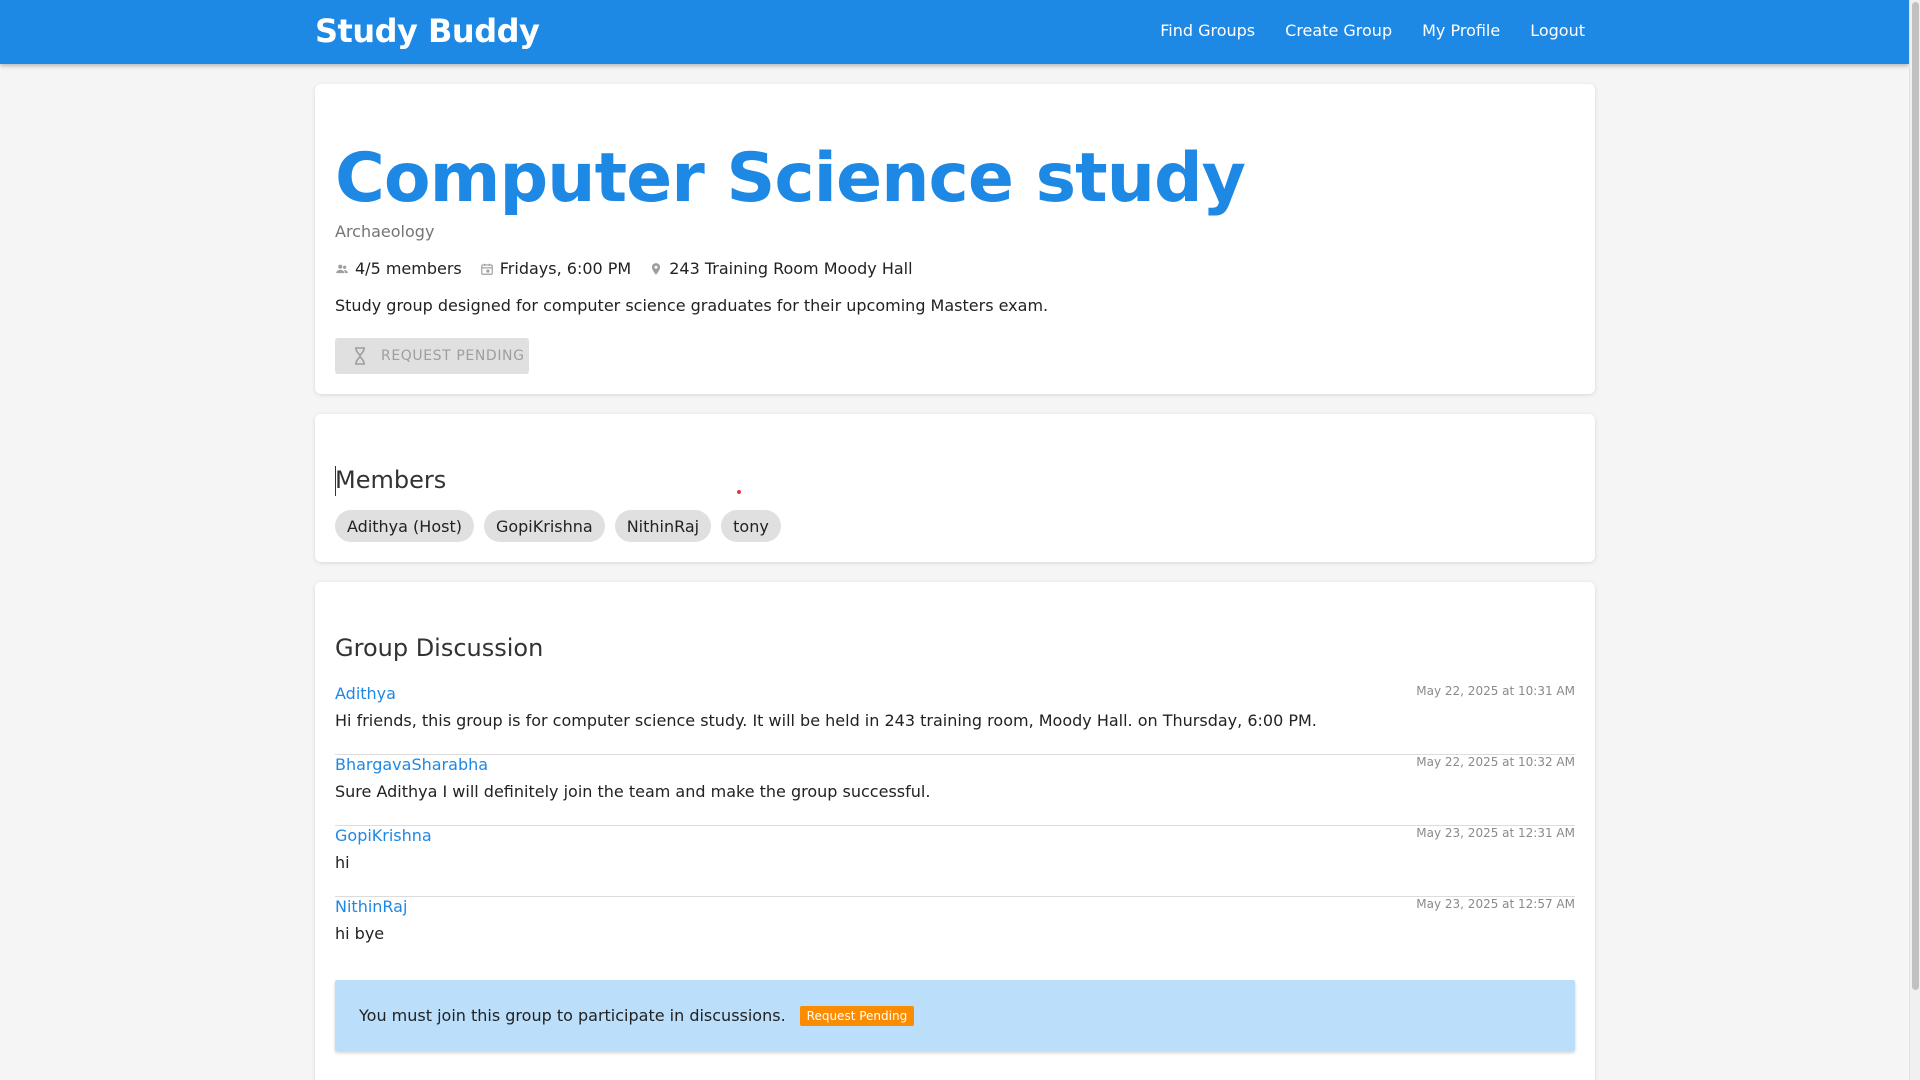 The width and height of the screenshot is (1920, 1080). I want to click on hourglass-icon, so click(360, 356).